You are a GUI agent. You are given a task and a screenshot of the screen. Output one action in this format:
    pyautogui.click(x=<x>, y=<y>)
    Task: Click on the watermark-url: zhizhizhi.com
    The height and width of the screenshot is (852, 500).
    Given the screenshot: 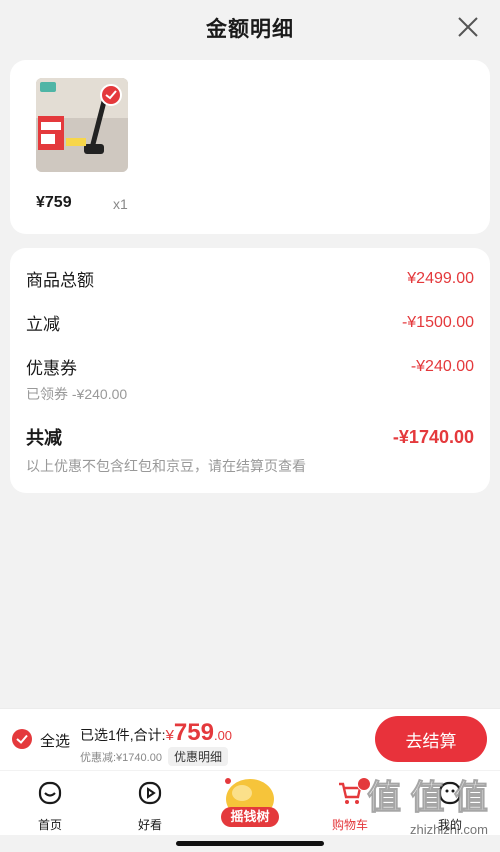 What is the action you would take?
    pyautogui.click(x=448, y=829)
    